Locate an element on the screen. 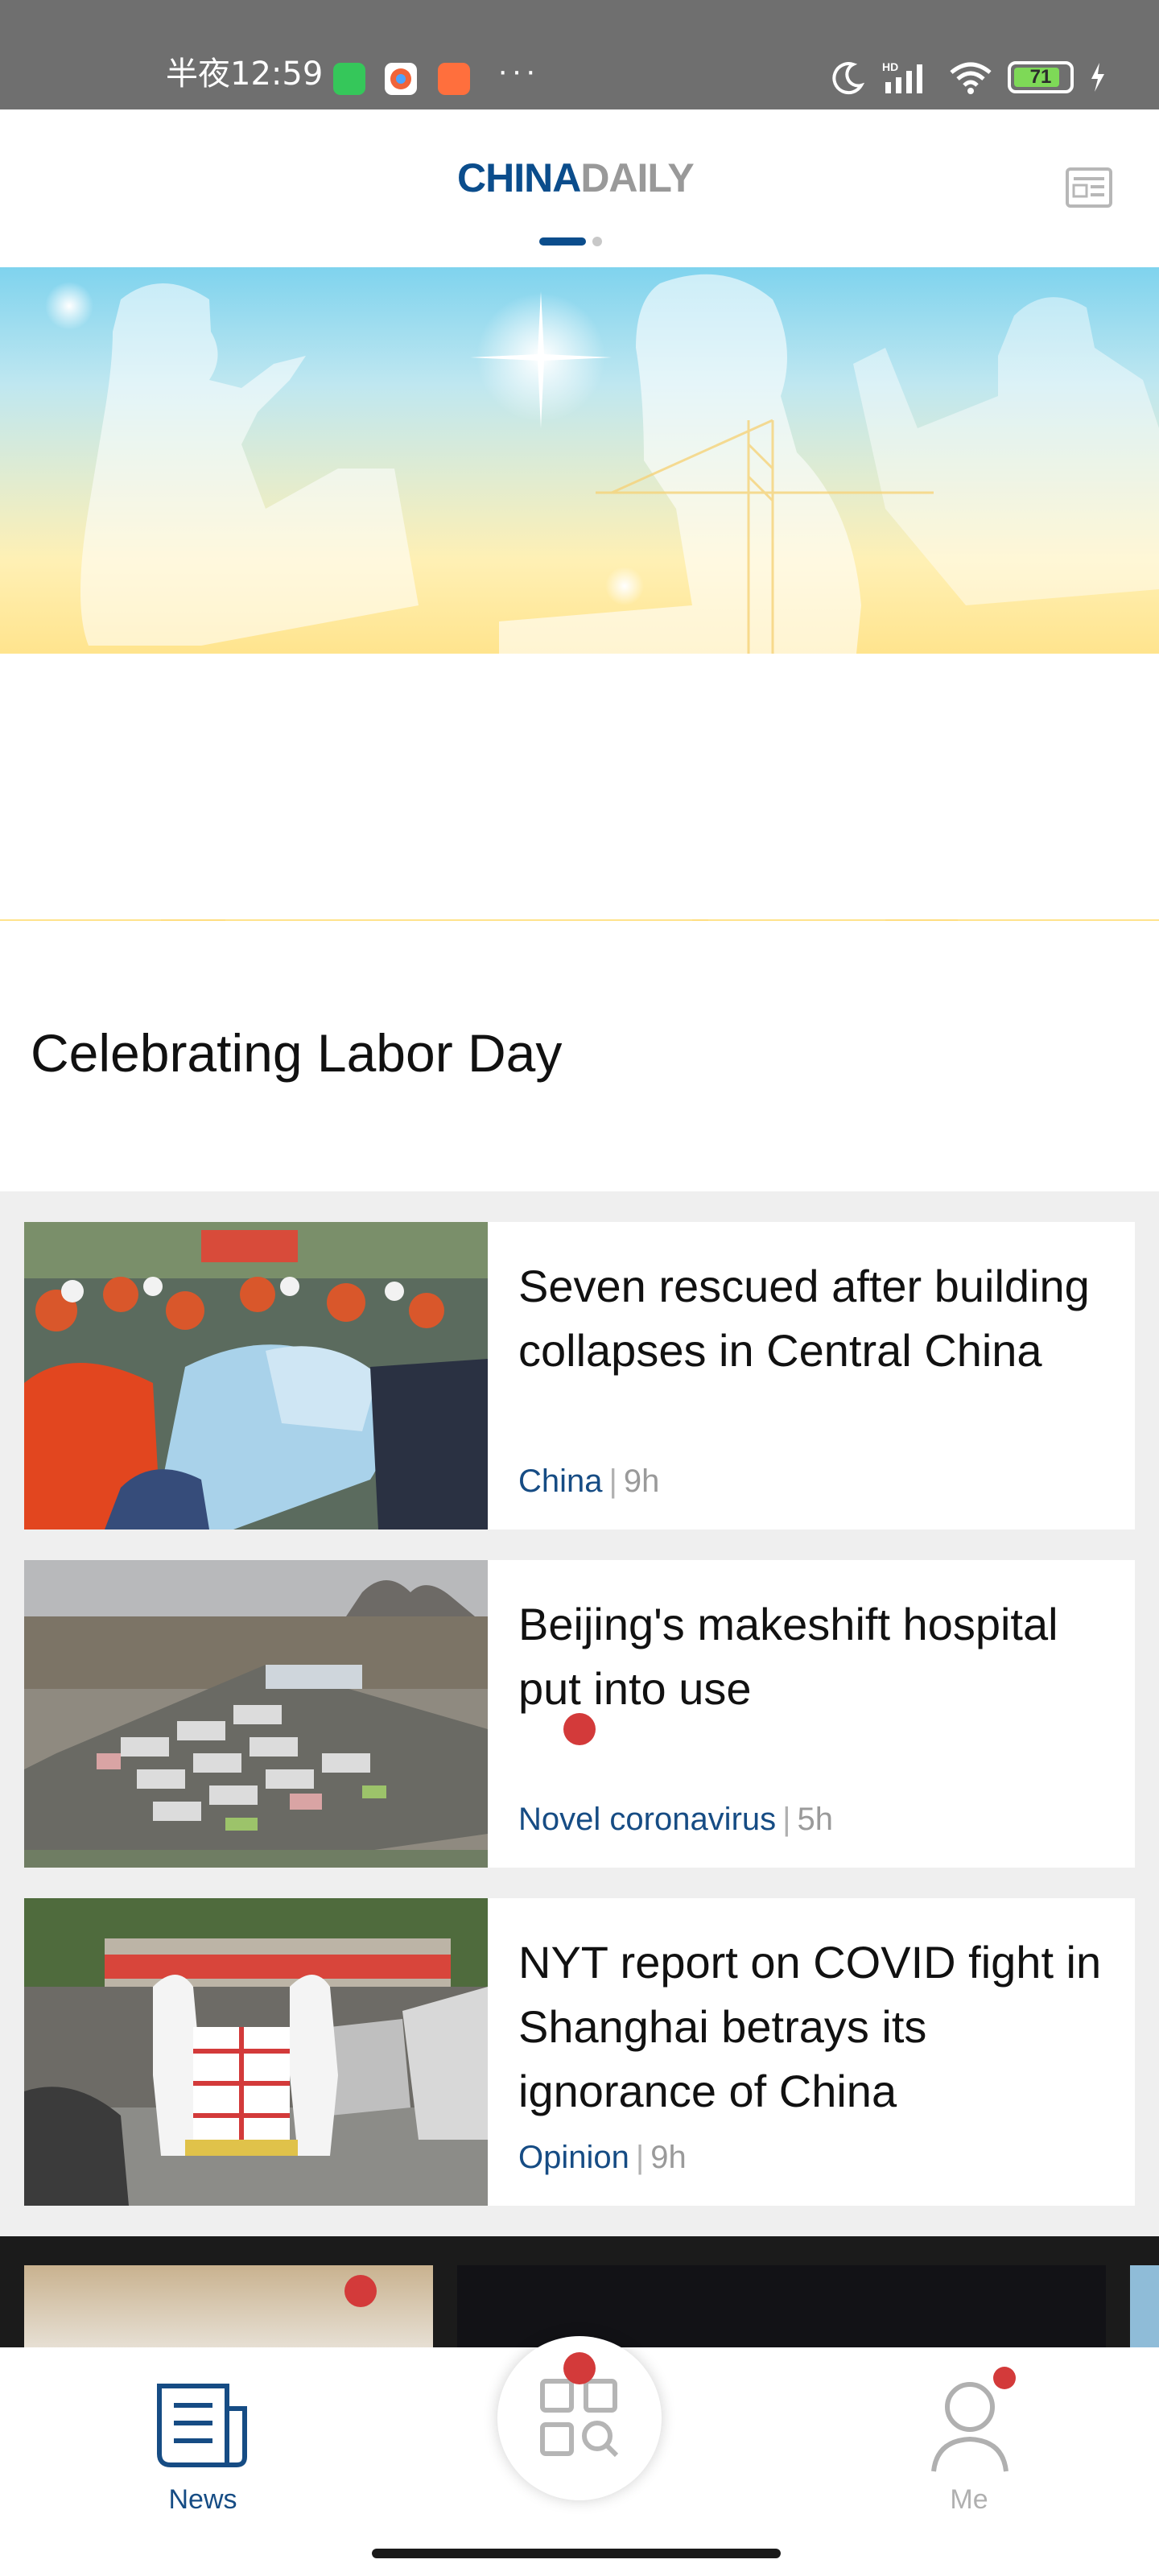  article-category: China is located at coordinates (560, 1481).